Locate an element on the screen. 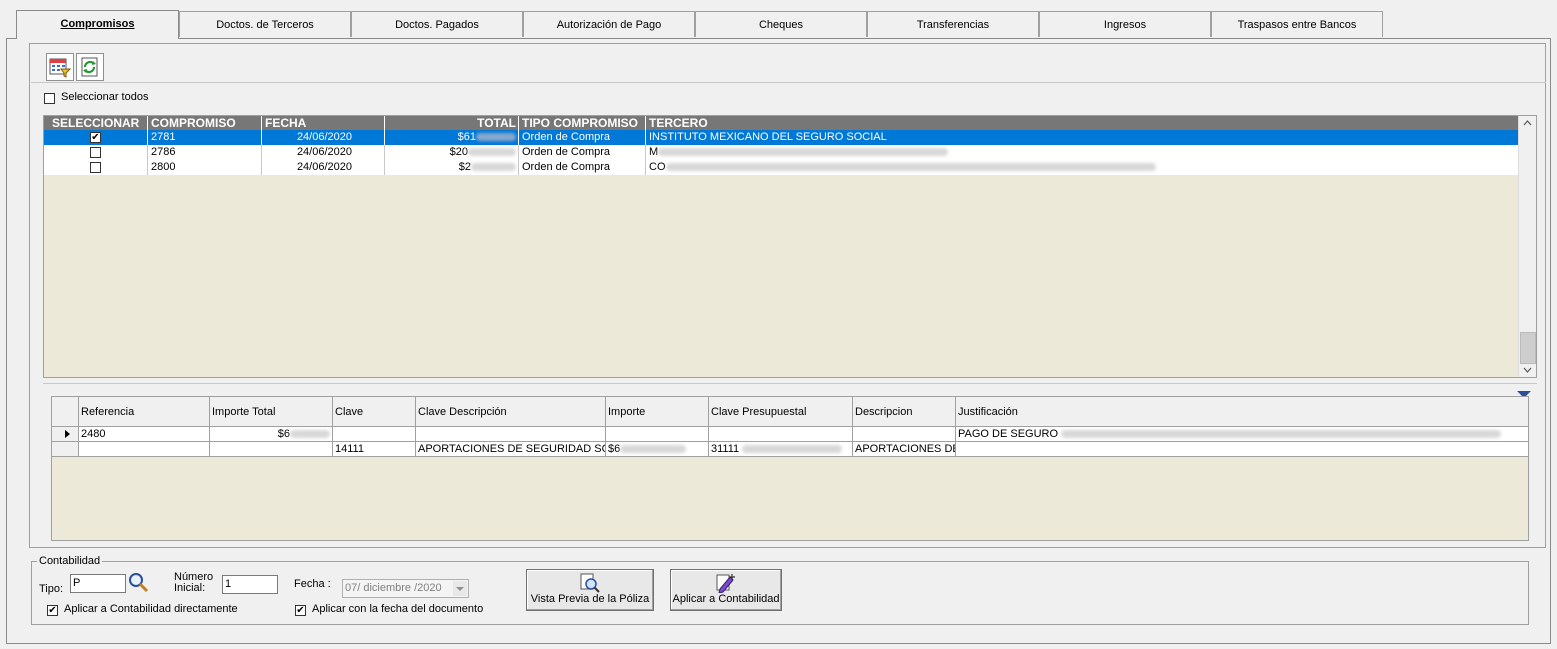  table-row: 2786 24/06/2020 $20 Orden de Compra M is located at coordinates (782, 152).